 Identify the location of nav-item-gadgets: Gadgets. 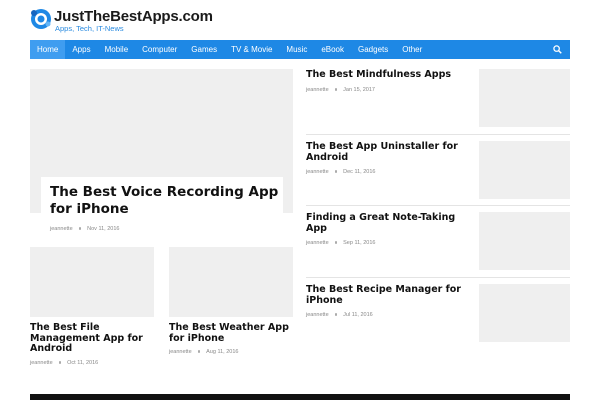
(373, 49).